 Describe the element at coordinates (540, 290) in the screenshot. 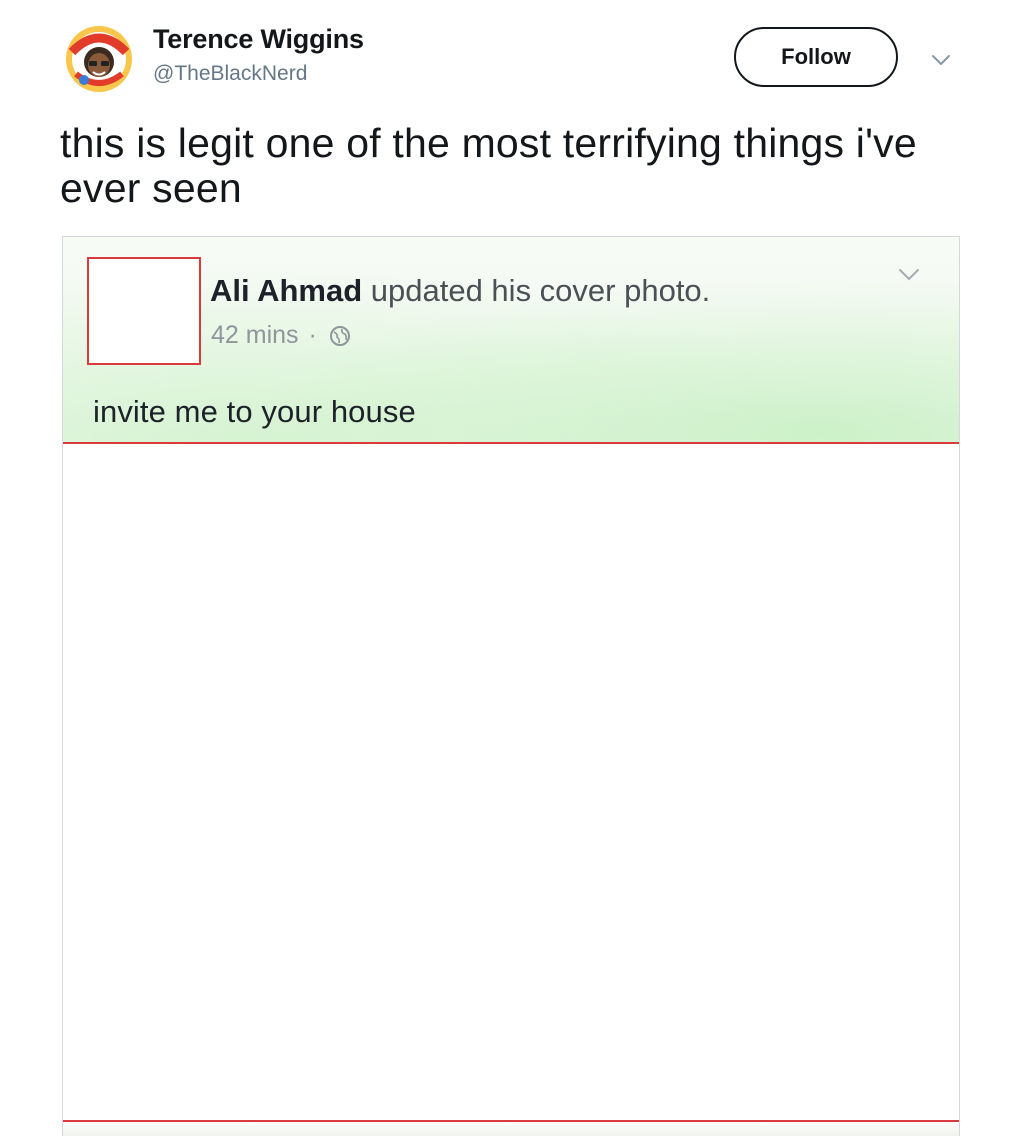

I see `embedded-post-action: updated his cover photo.` at that location.